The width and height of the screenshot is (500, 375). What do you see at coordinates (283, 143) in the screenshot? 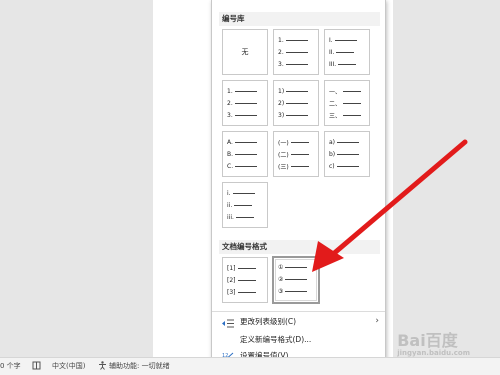
I see `format-marker: (一)` at bounding box center [283, 143].